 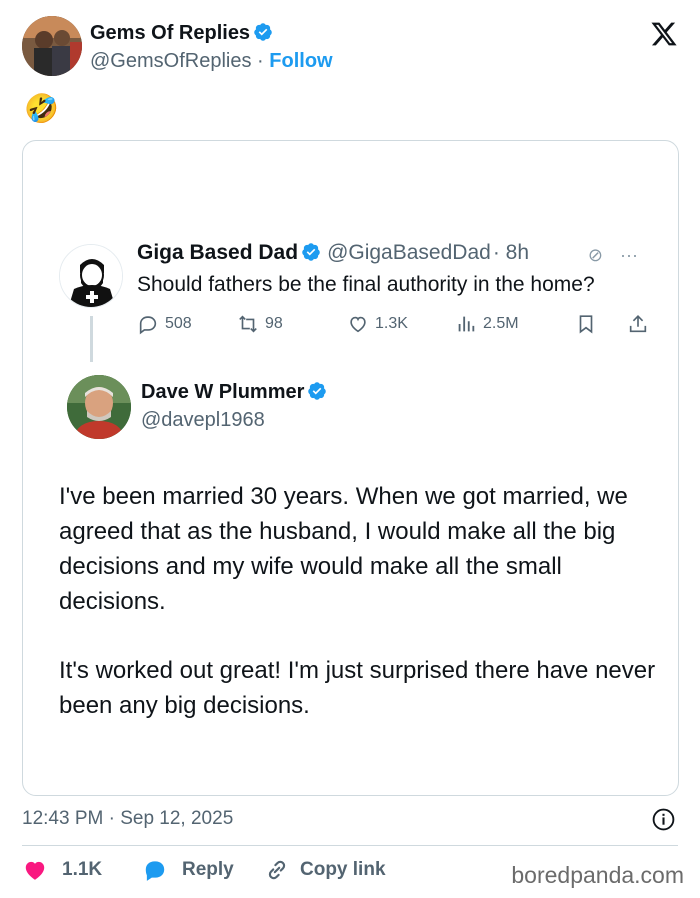 I want to click on copy-link-button: Copy link, so click(x=325, y=870).